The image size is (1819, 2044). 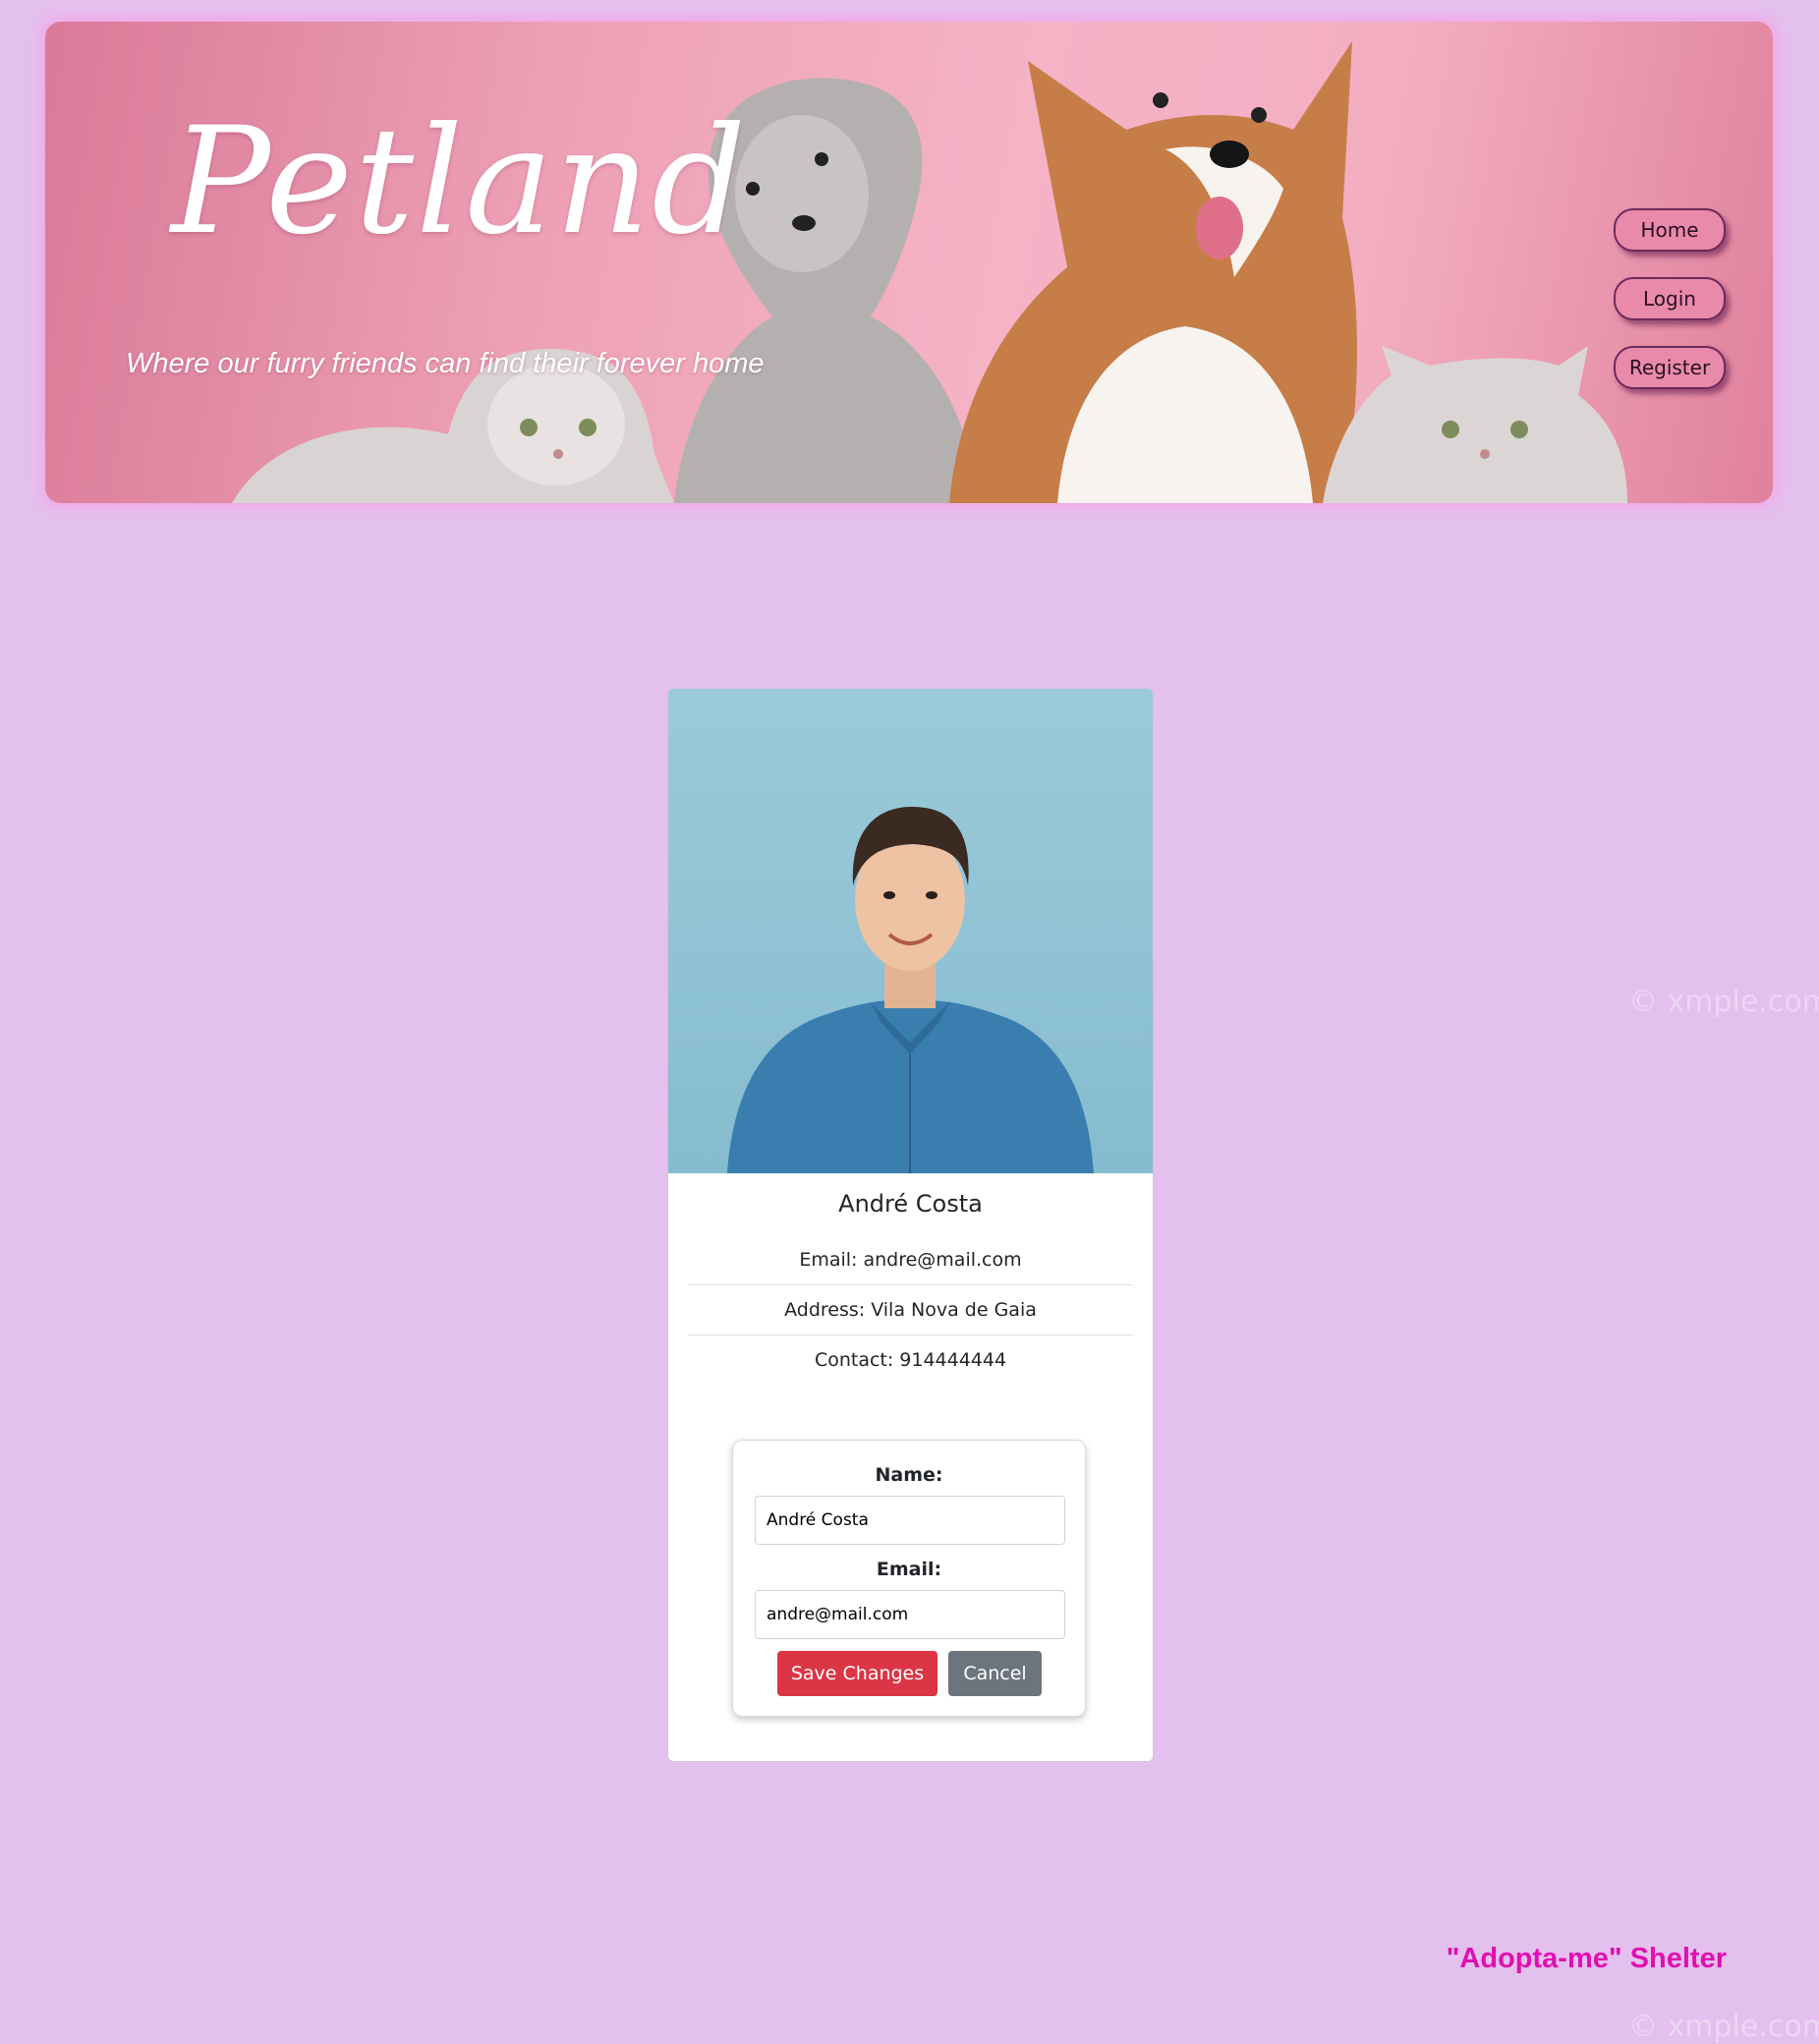 I want to click on email-input, so click(x=910, y=1614).